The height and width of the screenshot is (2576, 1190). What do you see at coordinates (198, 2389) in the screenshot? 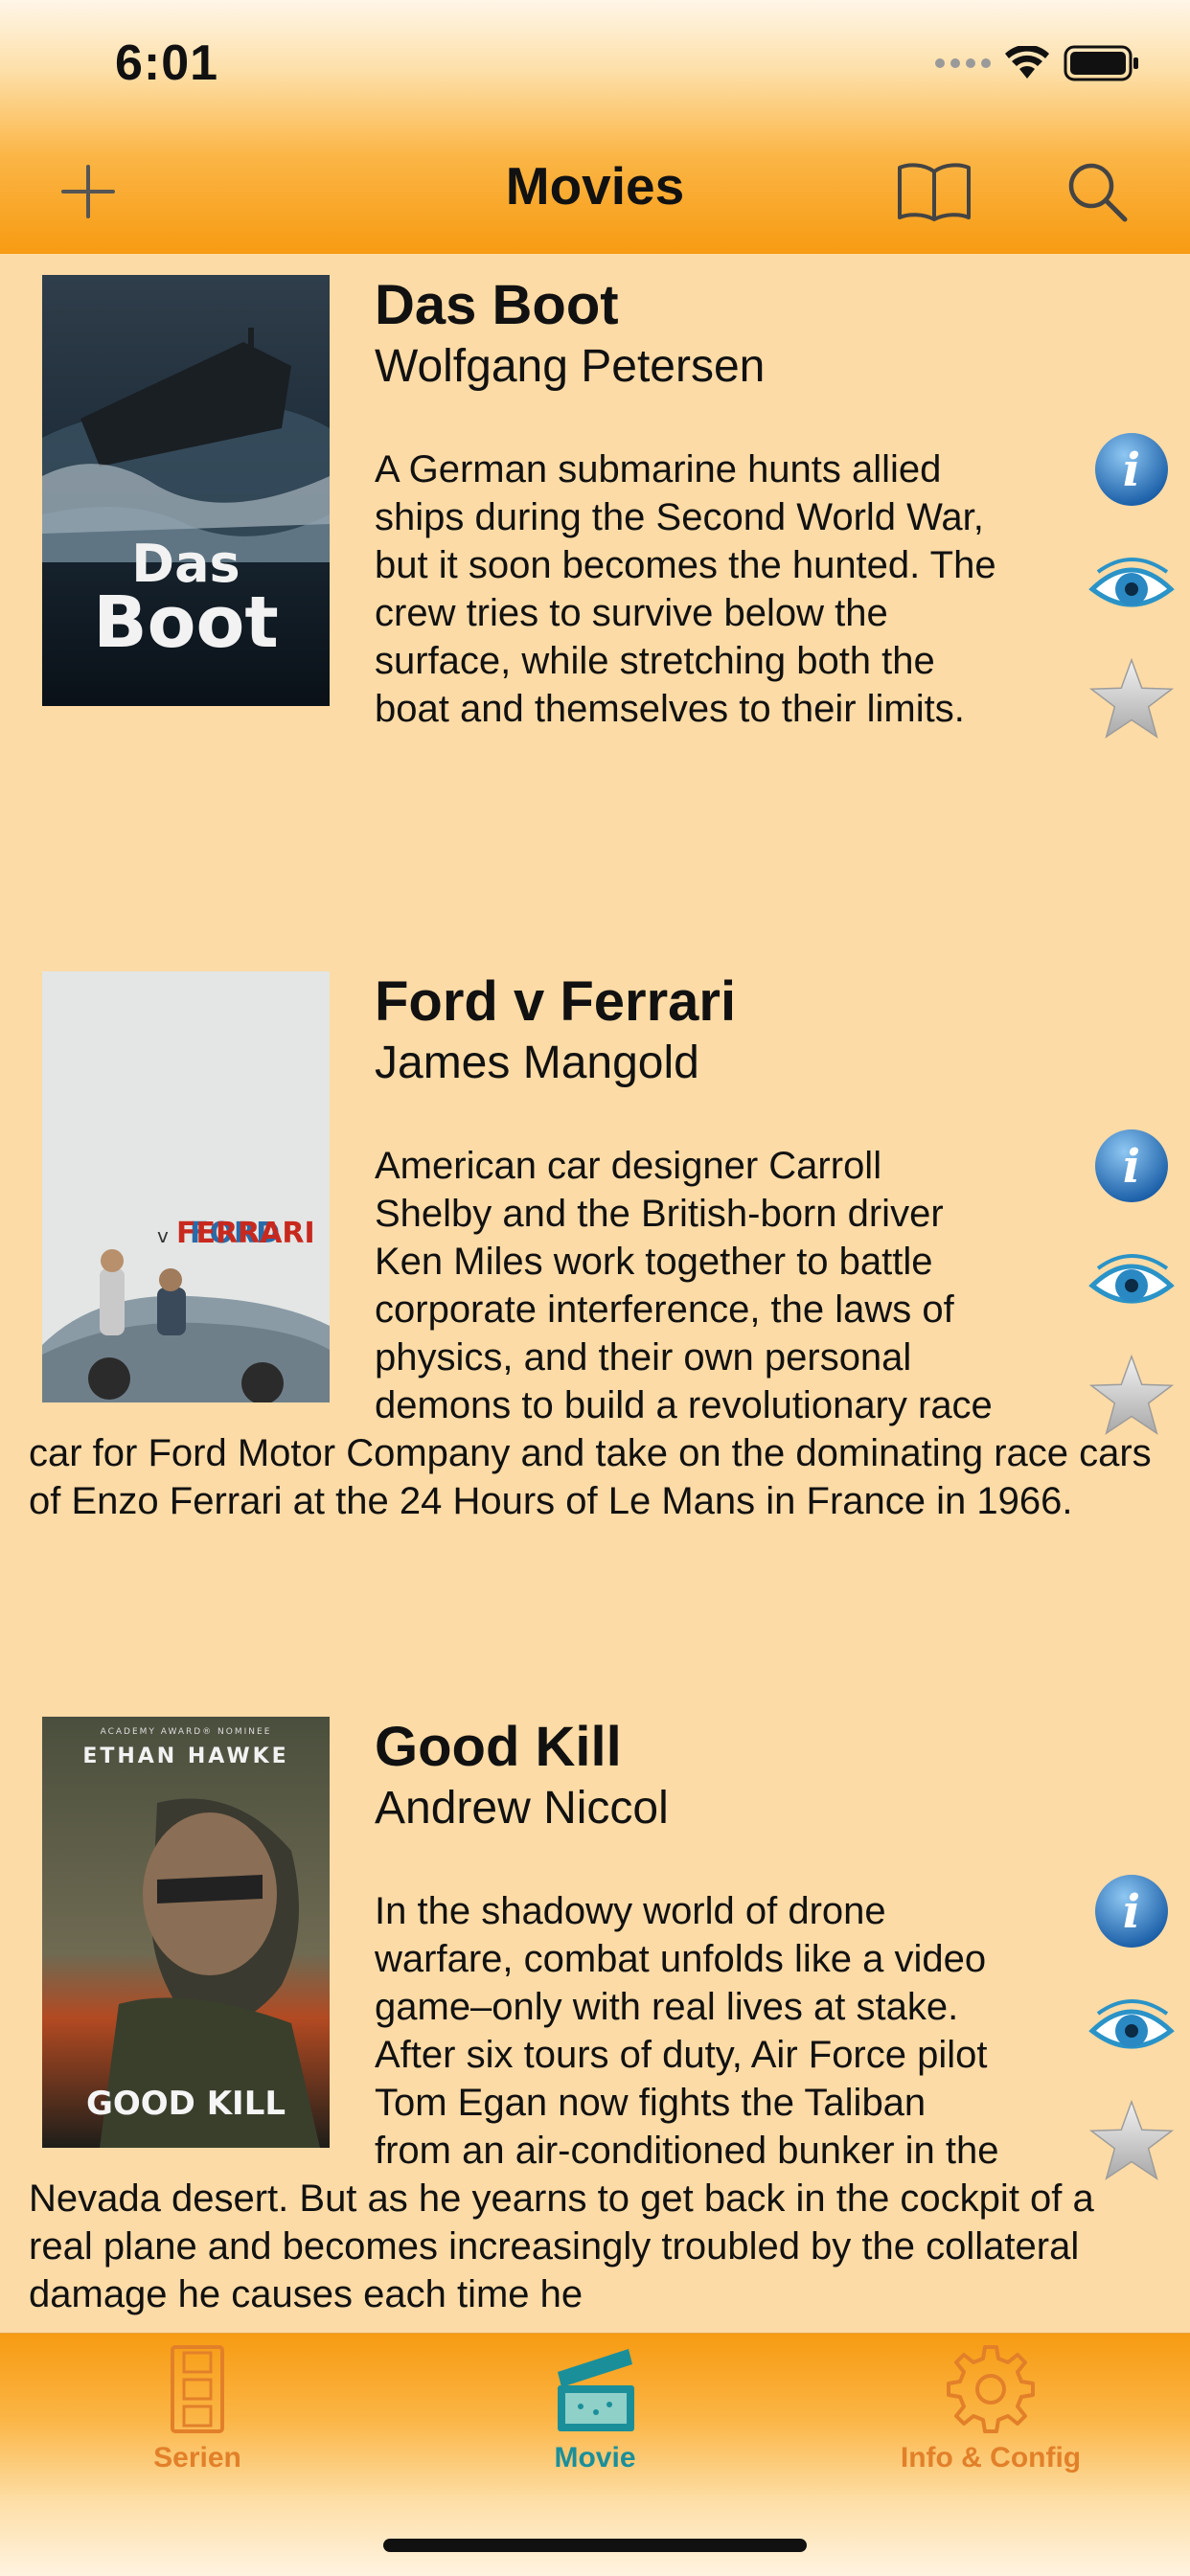
I see `film-strip-icon` at bounding box center [198, 2389].